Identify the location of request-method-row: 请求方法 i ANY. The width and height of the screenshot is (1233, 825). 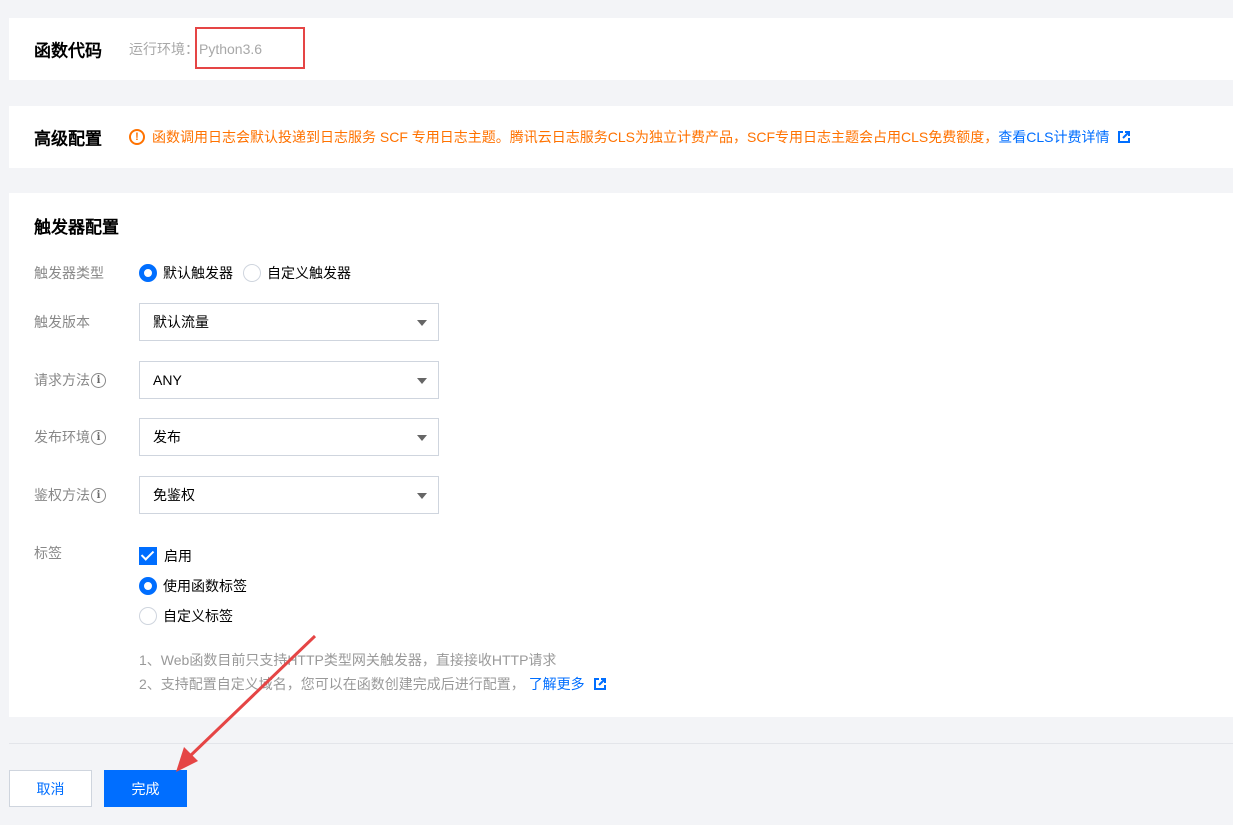
(236, 380).